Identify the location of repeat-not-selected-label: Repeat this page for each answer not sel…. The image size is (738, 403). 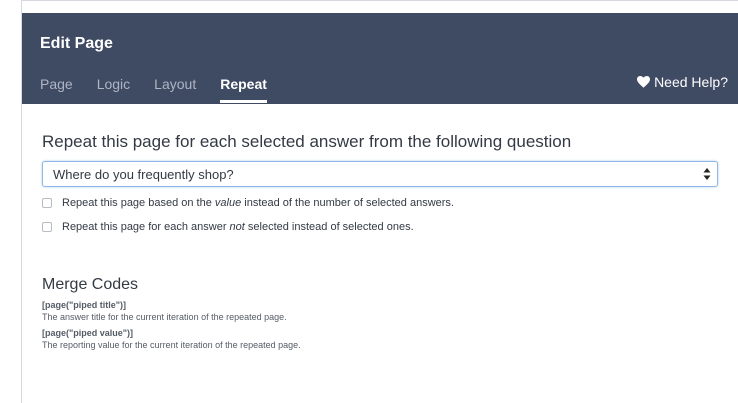
(238, 227).